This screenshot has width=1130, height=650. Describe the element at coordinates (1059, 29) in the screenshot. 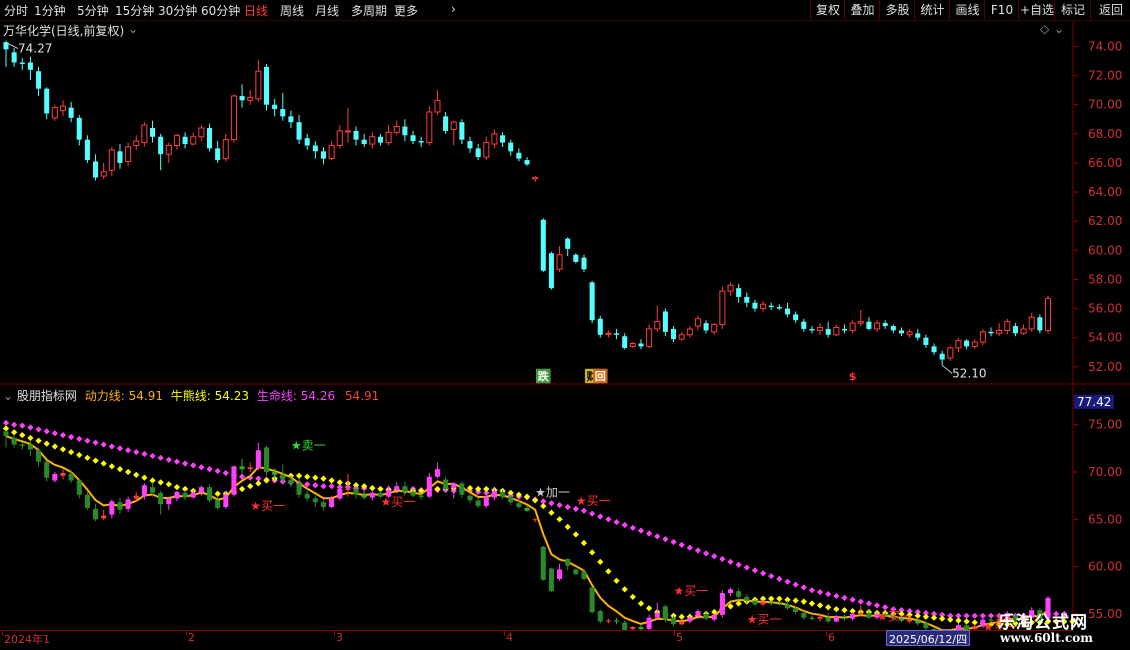

I see `settings-icon: ⌄` at that location.